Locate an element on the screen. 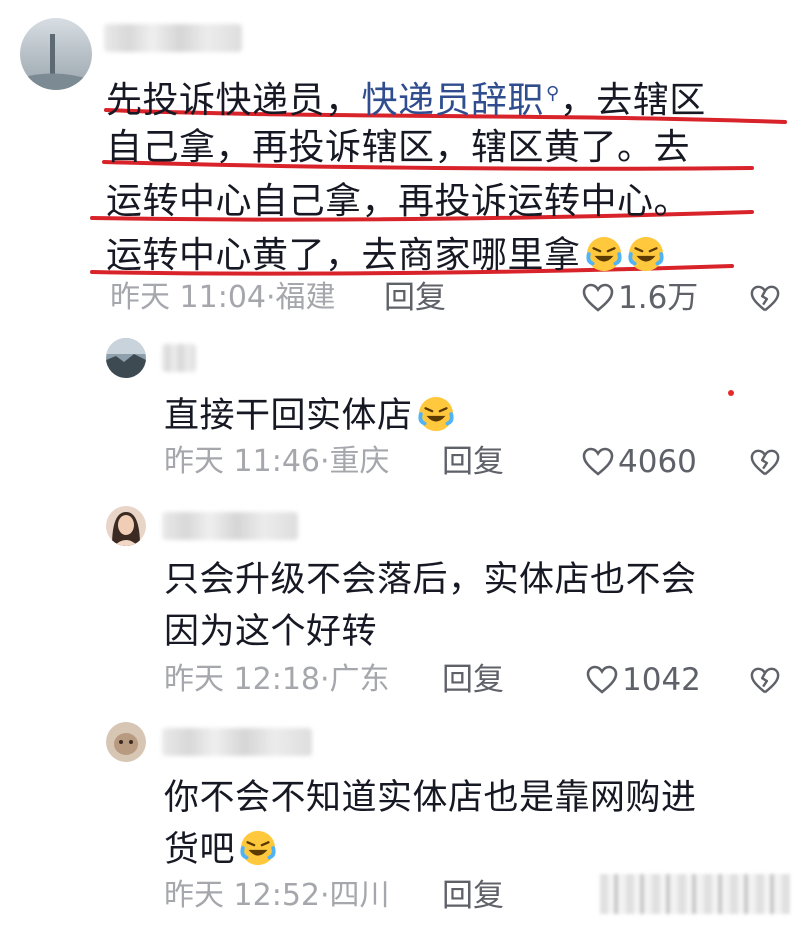  comment-meta: 昨天 11:46·重庆 is located at coordinates (277, 462).